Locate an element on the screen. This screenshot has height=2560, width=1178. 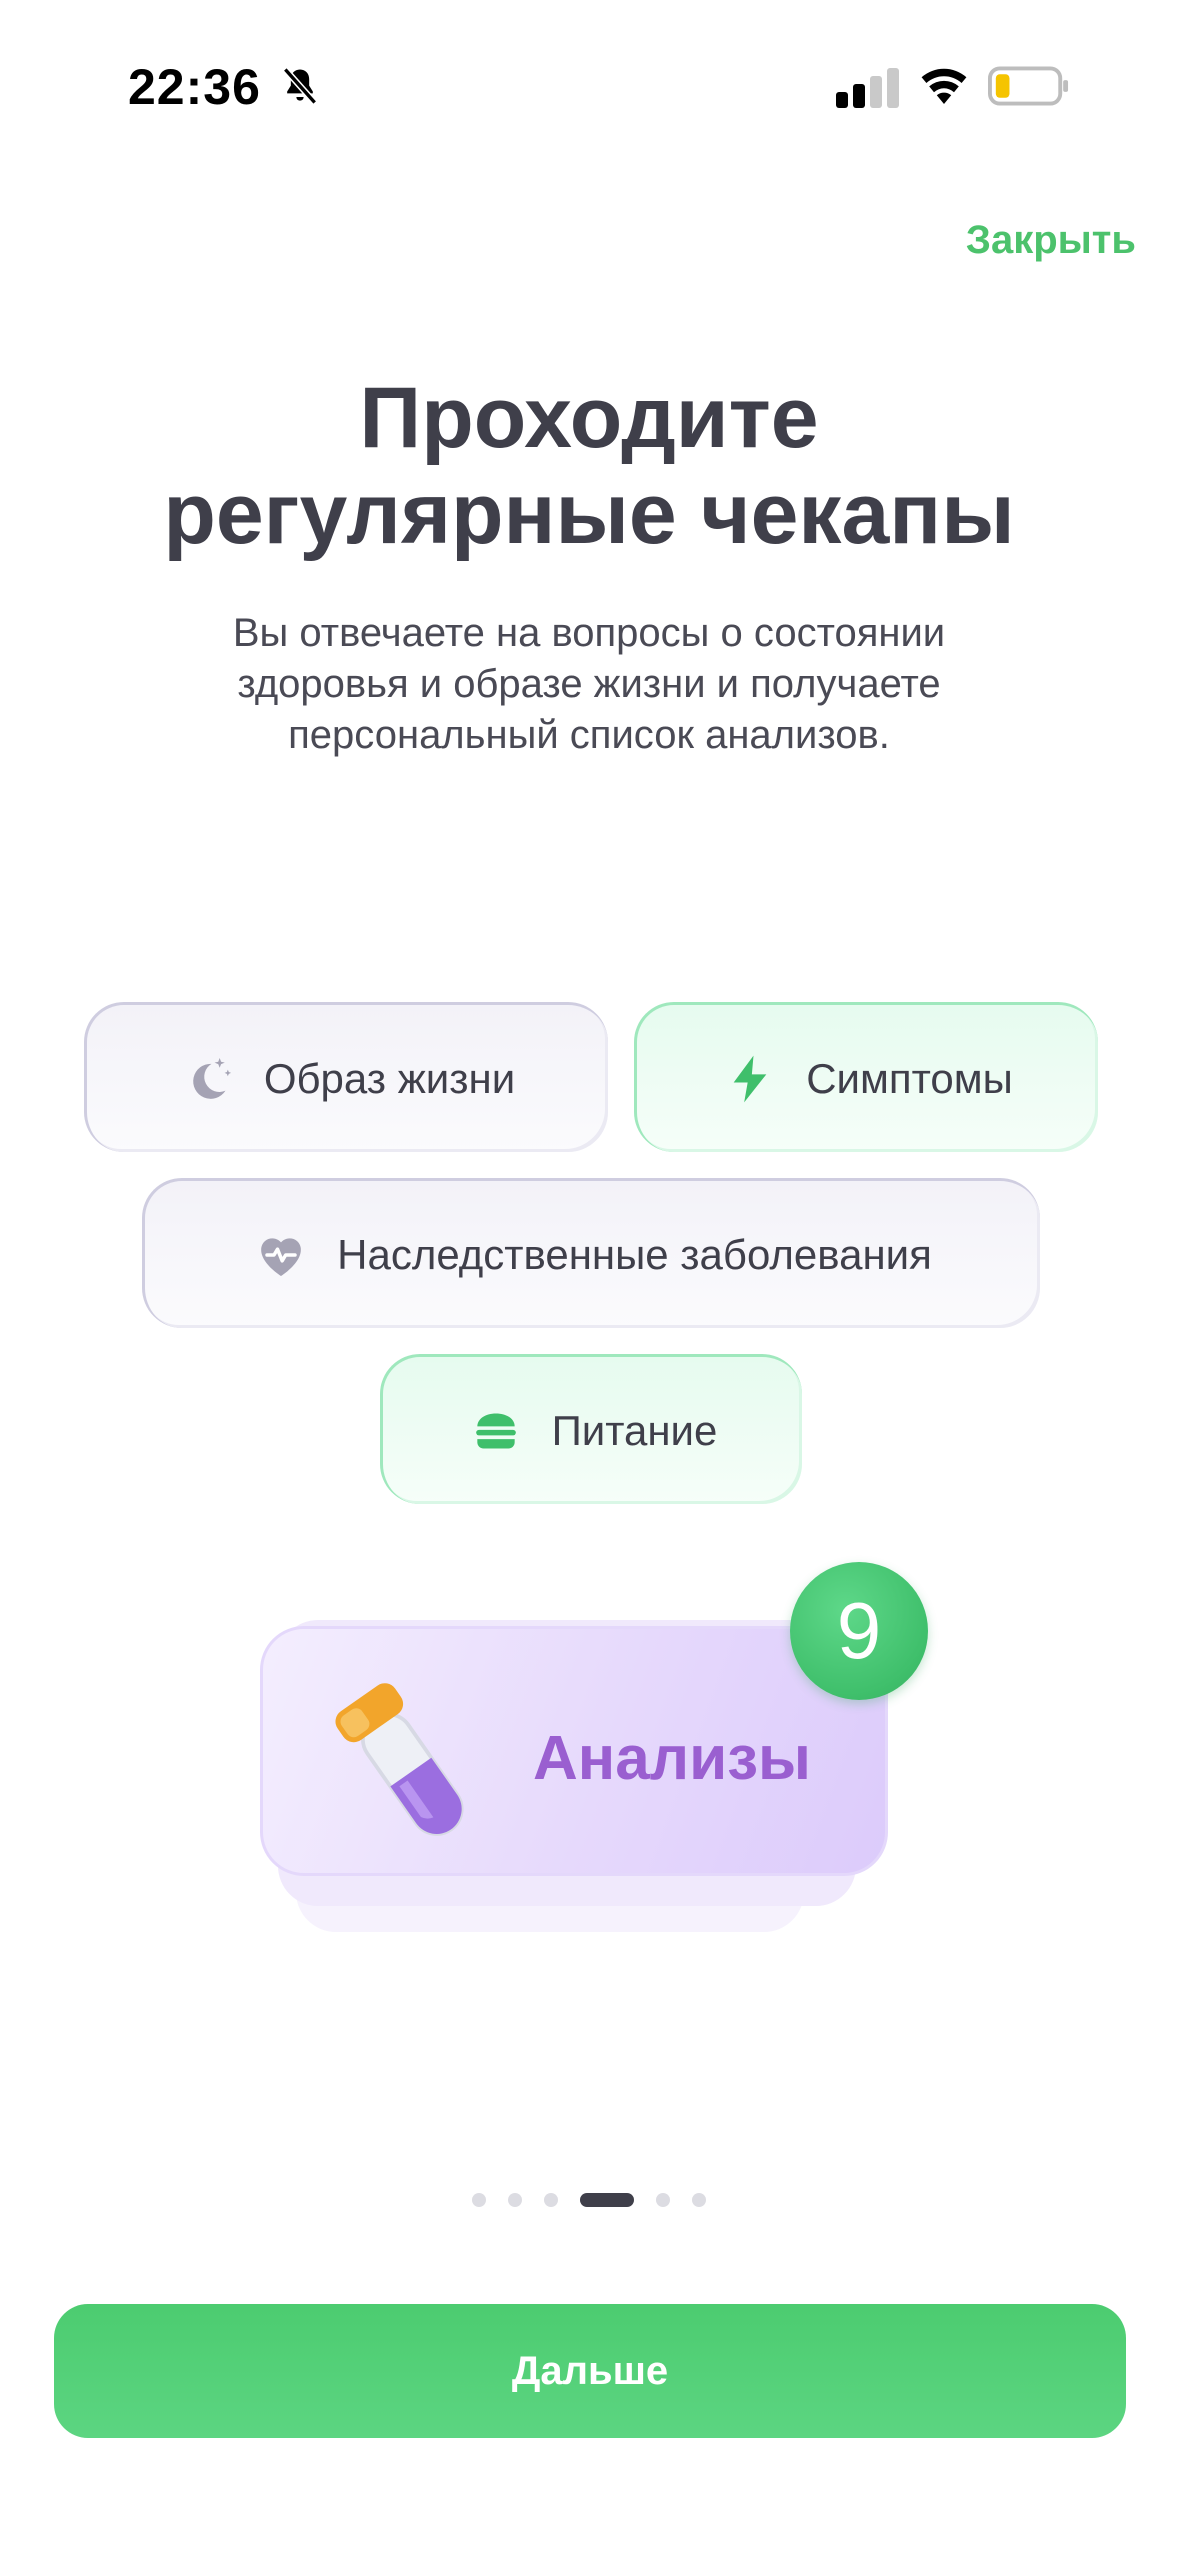
chip-label: Наследственные заболевания is located at coordinates (634, 1254).